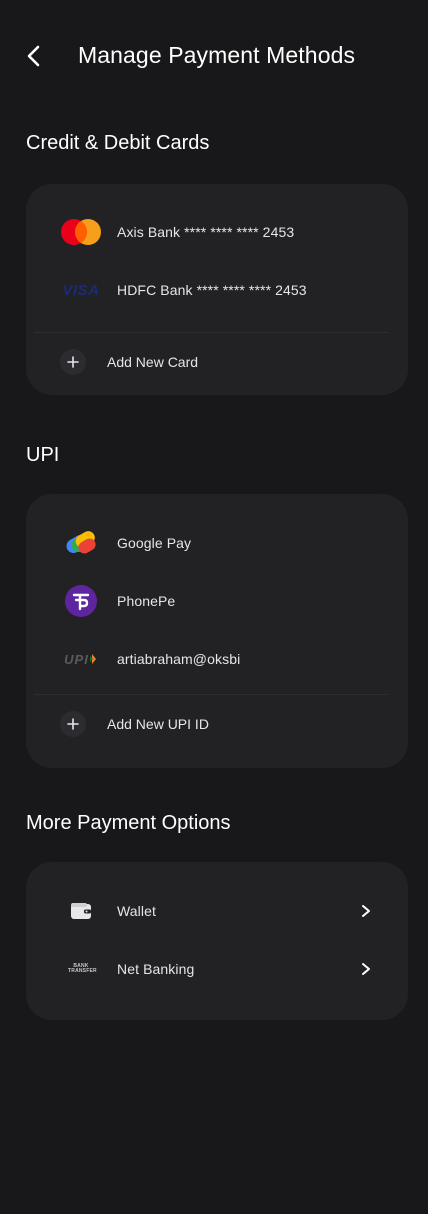  What do you see at coordinates (179, 659) in the screenshot?
I see `upi-label: artiabraham@oksbi` at bounding box center [179, 659].